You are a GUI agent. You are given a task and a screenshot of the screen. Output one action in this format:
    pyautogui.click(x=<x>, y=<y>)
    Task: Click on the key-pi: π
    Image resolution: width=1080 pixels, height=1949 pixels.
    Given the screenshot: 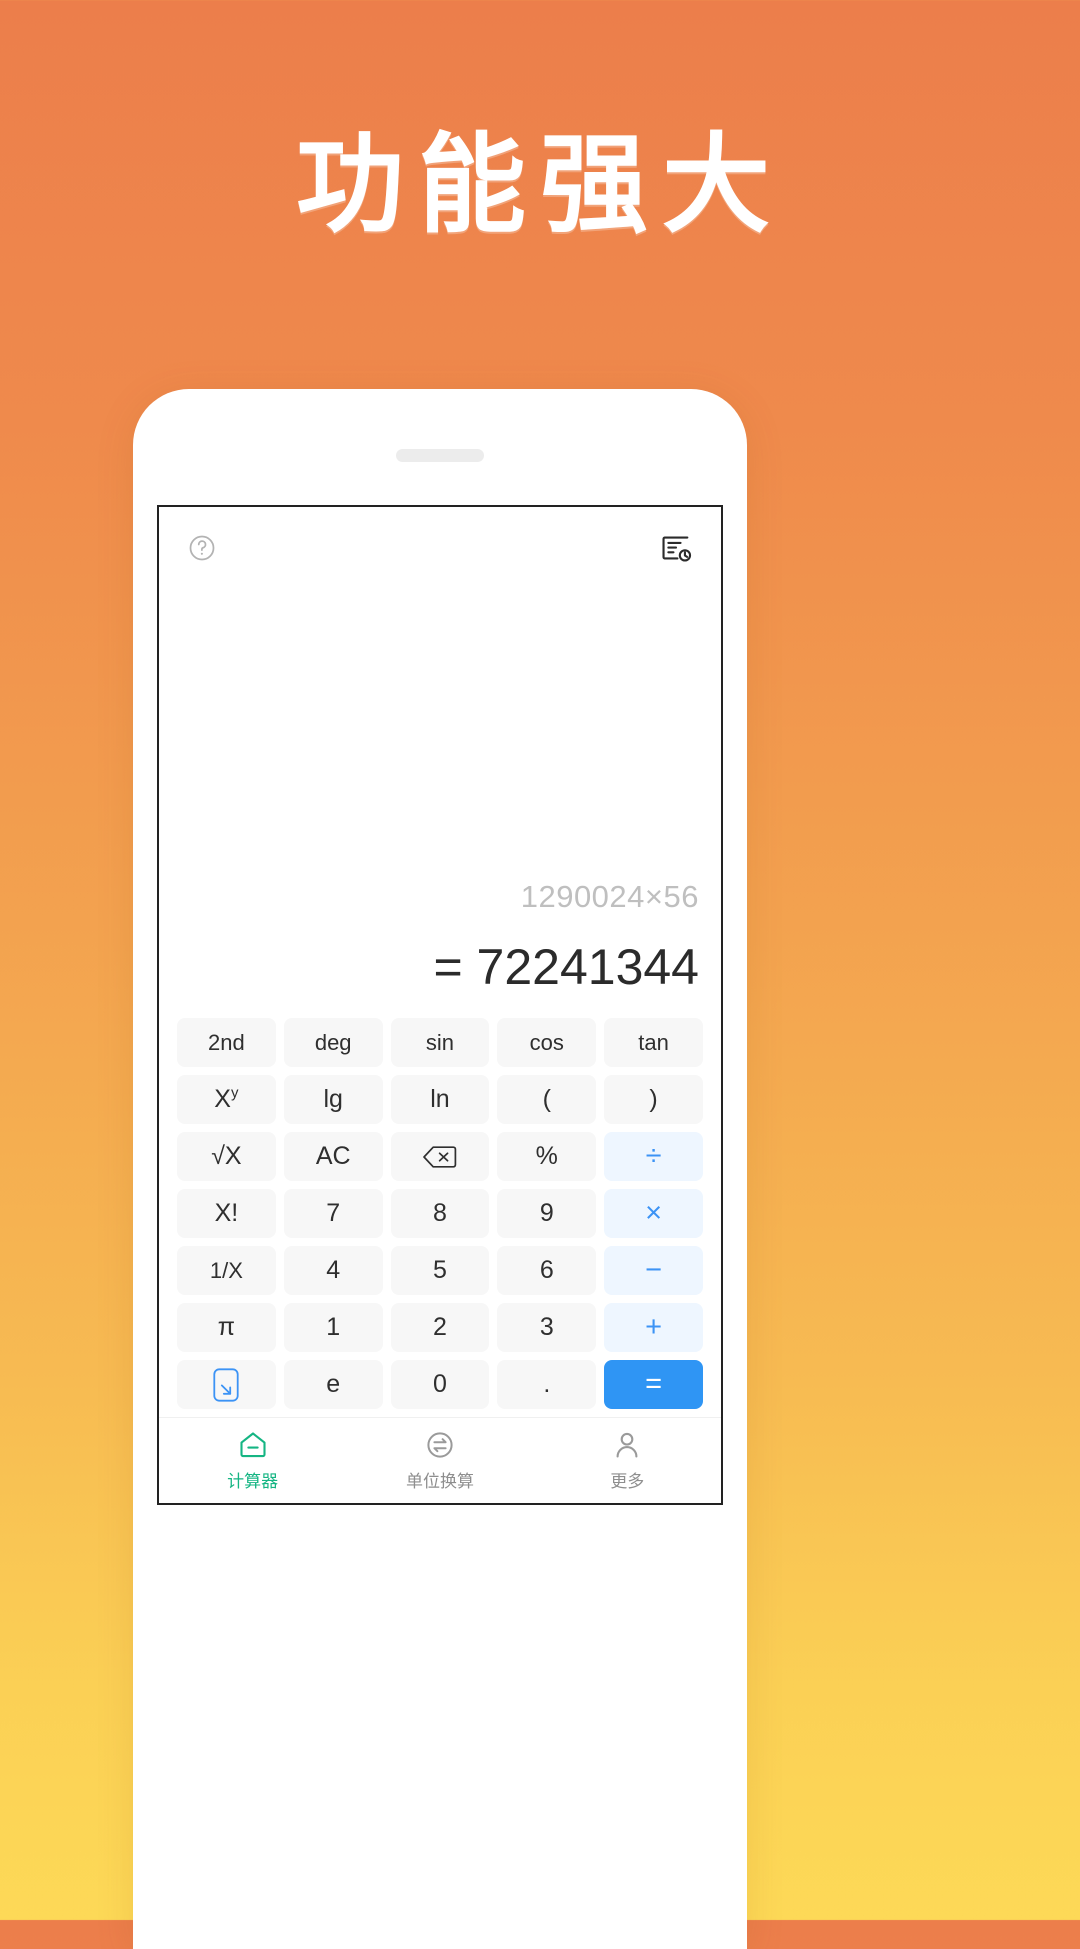 What is the action you would take?
    pyautogui.click(x=226, y=1327)
    